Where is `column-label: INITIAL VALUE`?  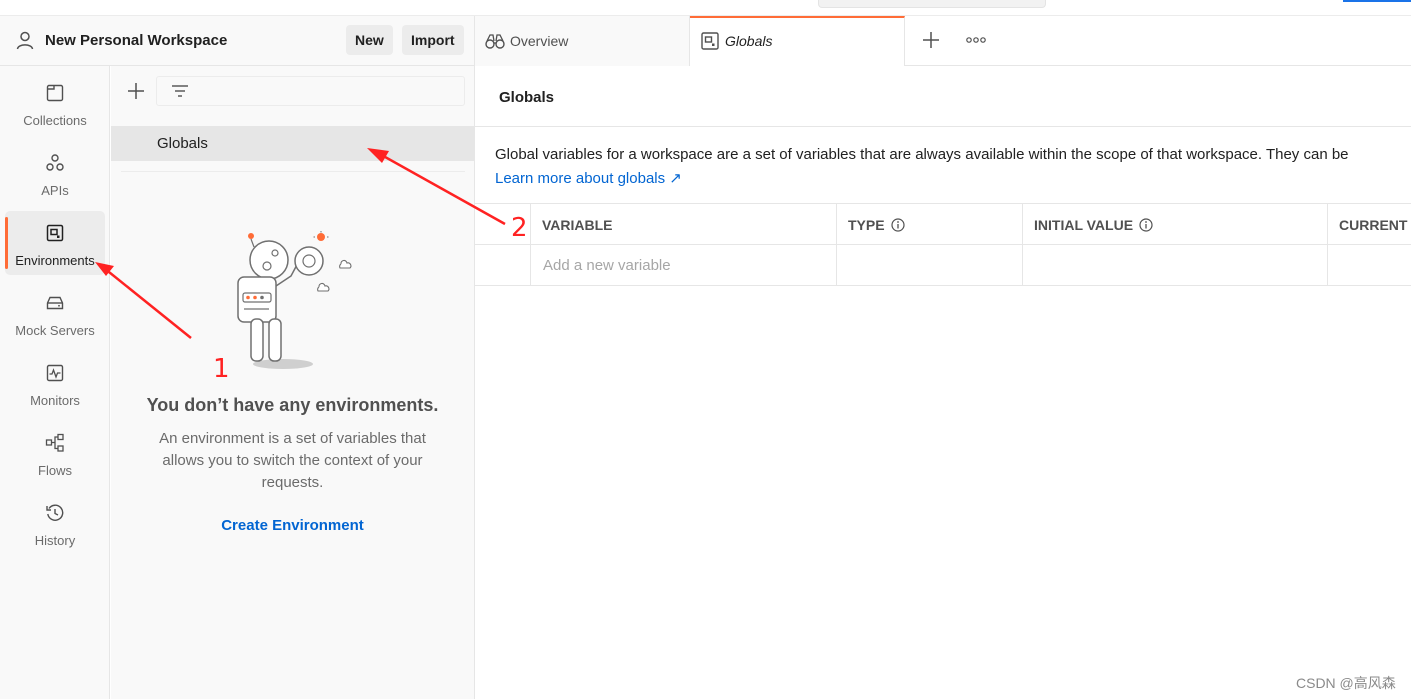 column-label: INITIAL VALUE is located at coordinates (1084, 225).